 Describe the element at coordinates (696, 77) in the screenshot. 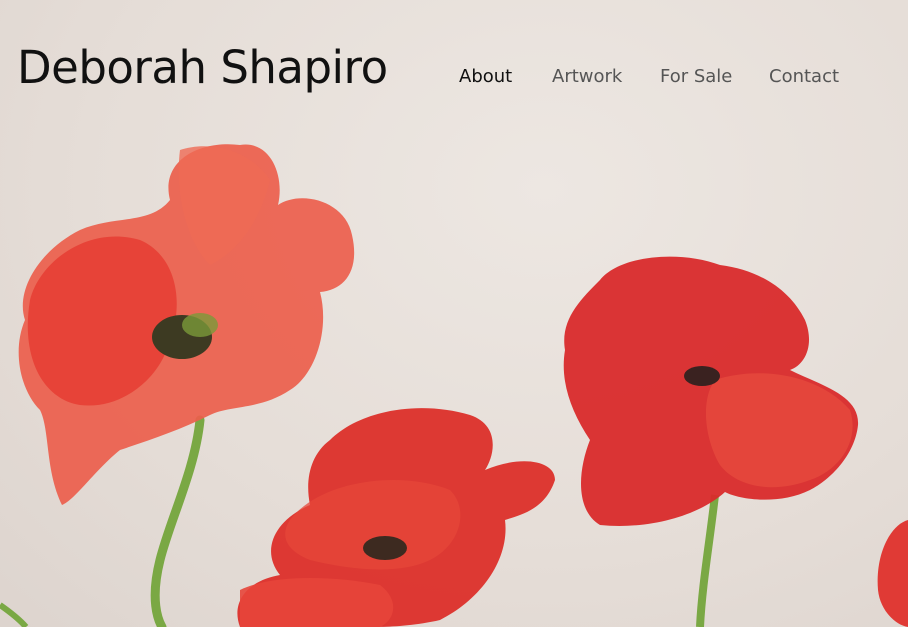

I see `nav-item-for-sale: For Sale` at that location.